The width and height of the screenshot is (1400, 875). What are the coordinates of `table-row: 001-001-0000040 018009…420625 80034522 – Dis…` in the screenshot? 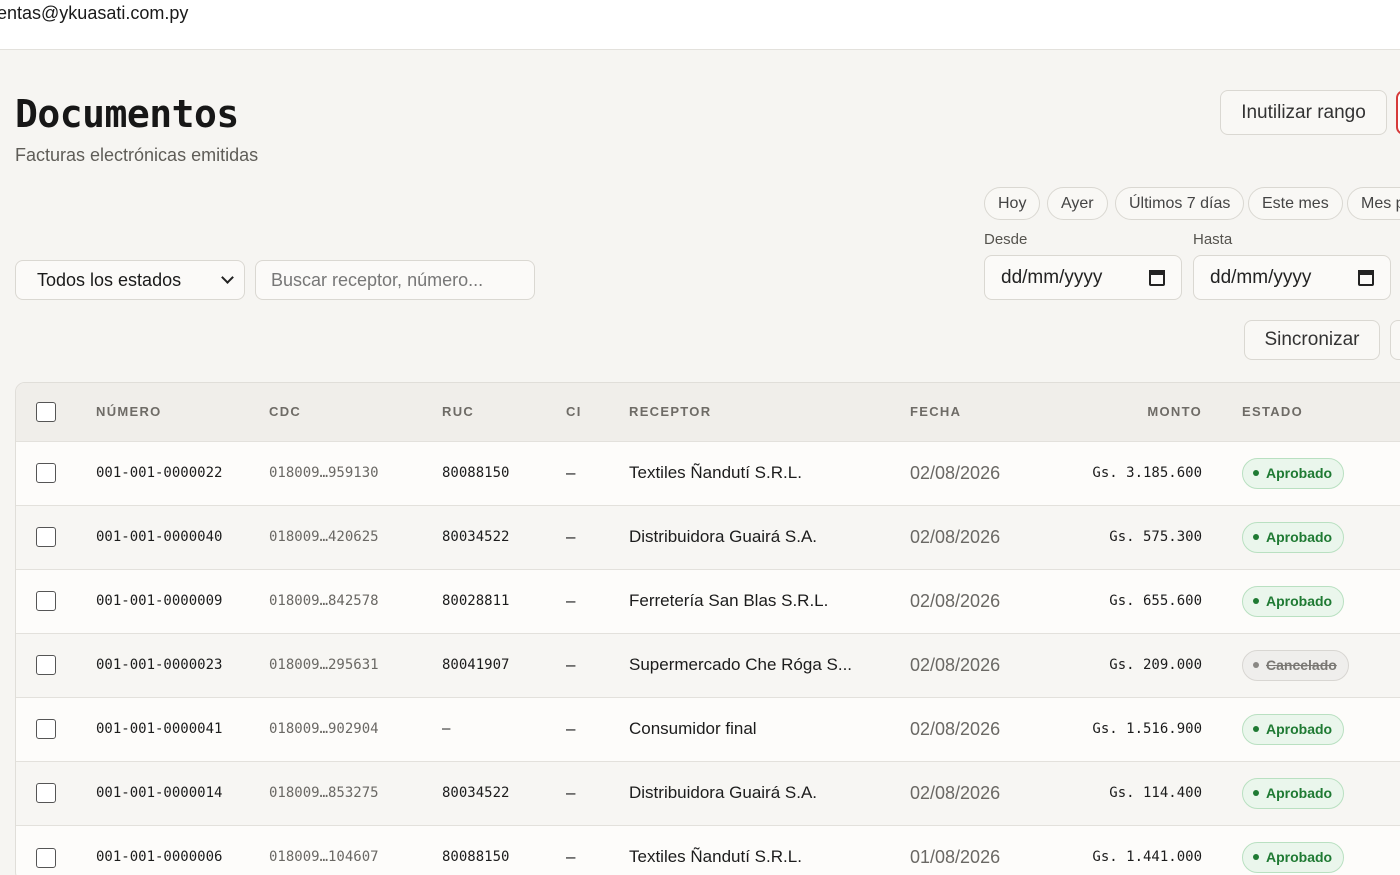 It's located at (708, 537).